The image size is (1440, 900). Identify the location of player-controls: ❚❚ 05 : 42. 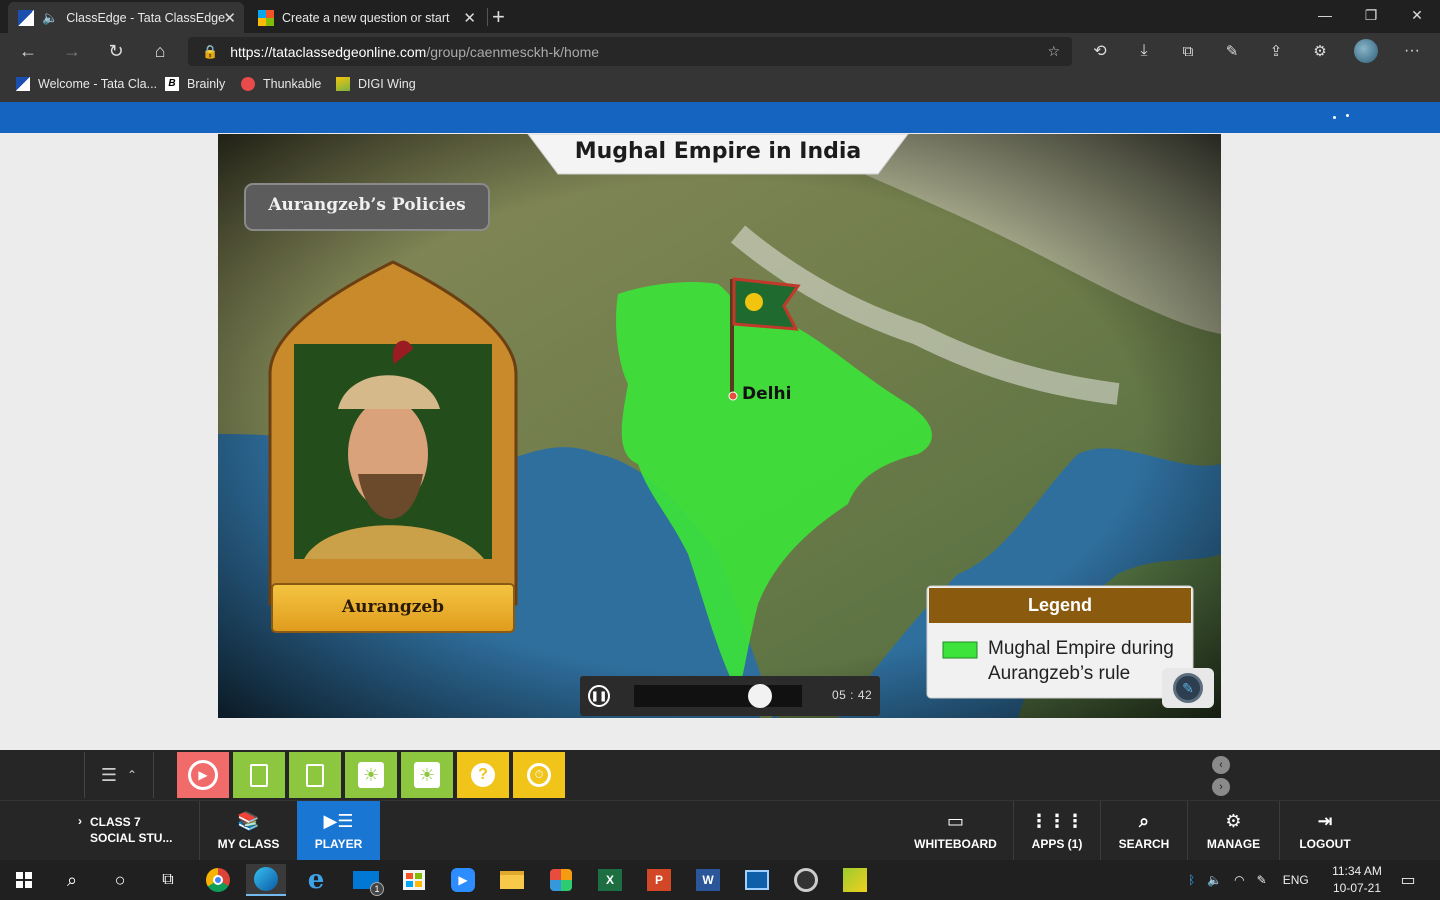
(730, 696).